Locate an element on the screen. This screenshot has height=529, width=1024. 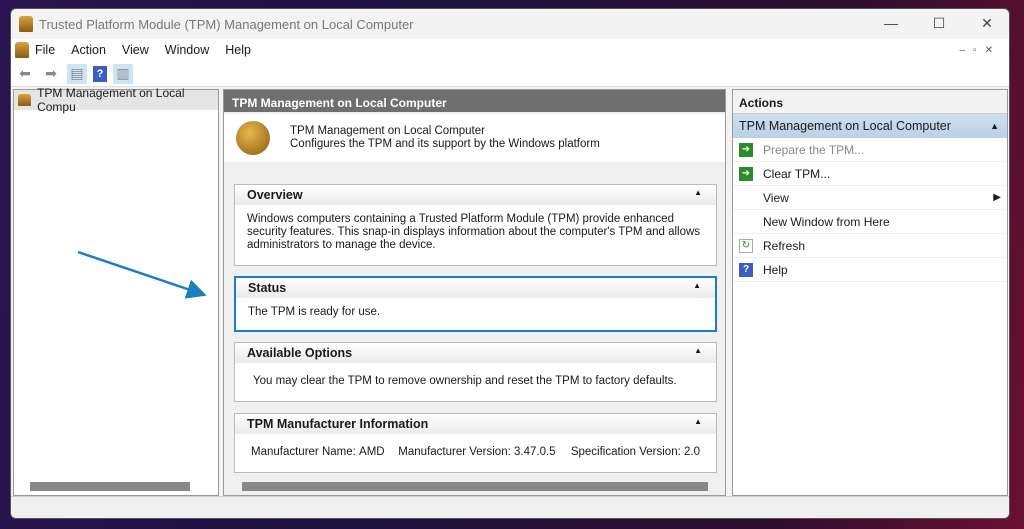
annotation-arrow is located at coordinates (142, 274).